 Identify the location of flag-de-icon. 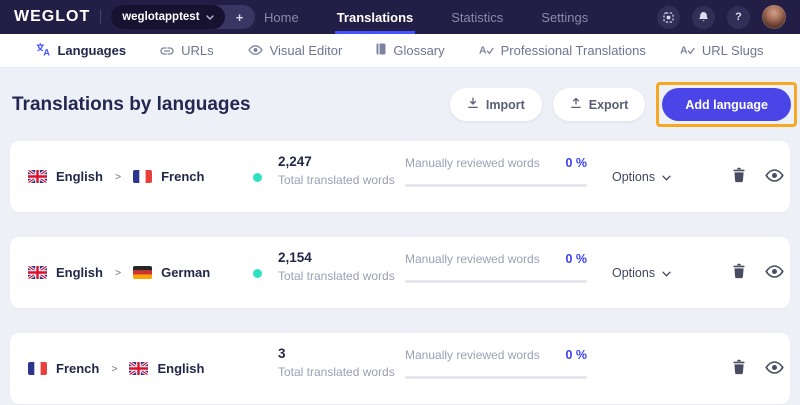
(143, 272).